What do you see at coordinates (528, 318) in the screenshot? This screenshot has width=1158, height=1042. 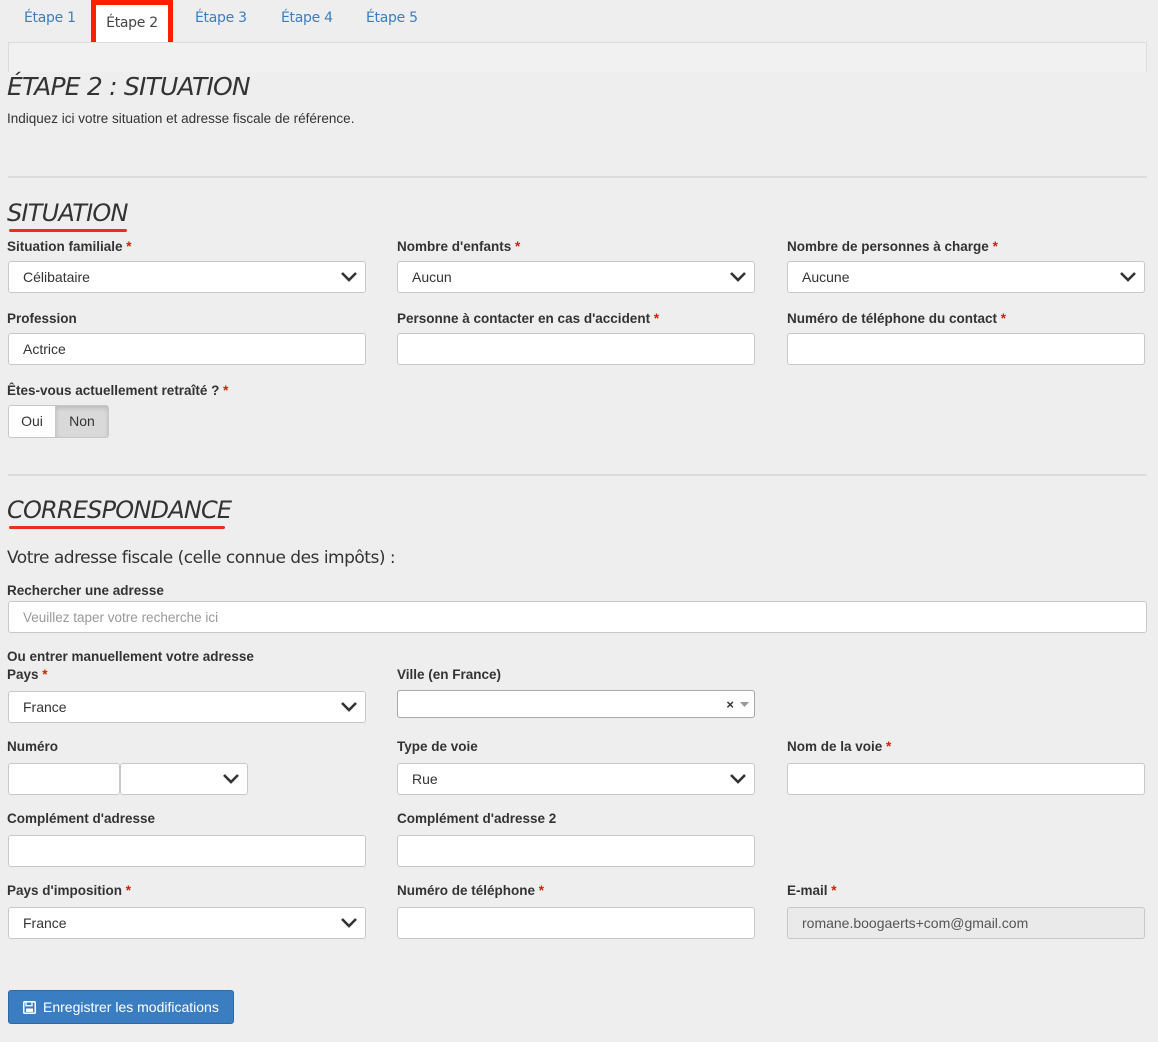 I see `contact-accident-label: Personne à contacter en cas d'accident *` at bounding box center [528, 318].